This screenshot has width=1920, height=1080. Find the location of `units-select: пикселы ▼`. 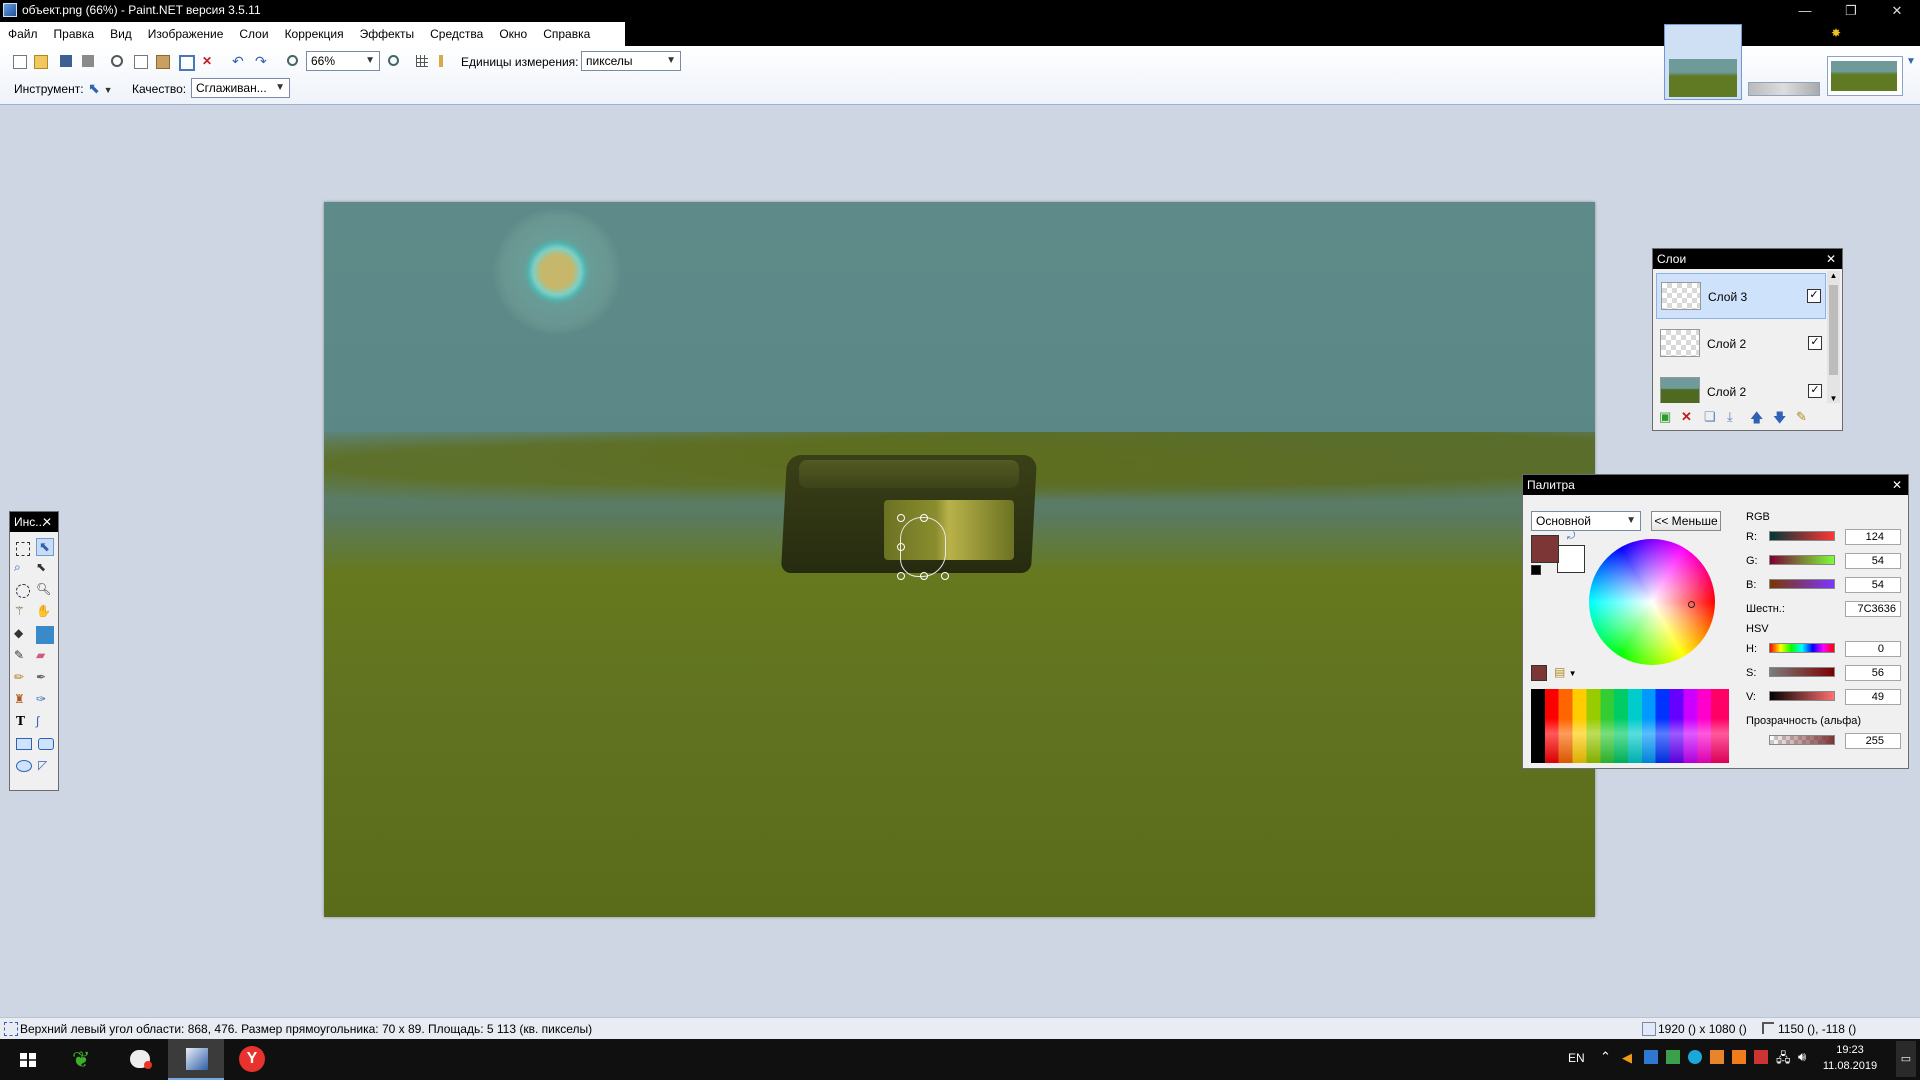

units-select: пикселы ▼ is located at coordinates (631, 61).